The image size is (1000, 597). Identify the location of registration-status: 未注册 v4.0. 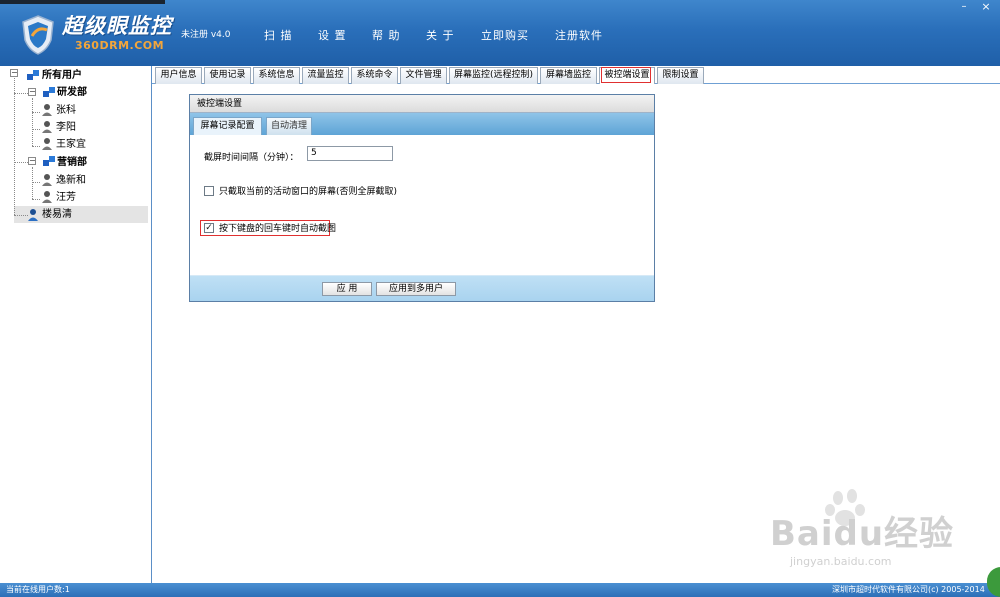
(206, 35).